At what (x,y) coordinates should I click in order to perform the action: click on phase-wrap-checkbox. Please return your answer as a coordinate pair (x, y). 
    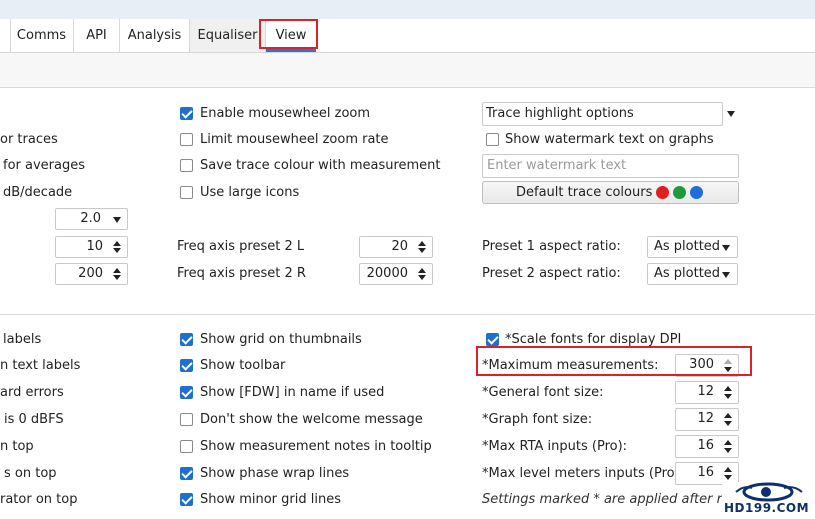
    Looking at the image, I should click on (186, 473).